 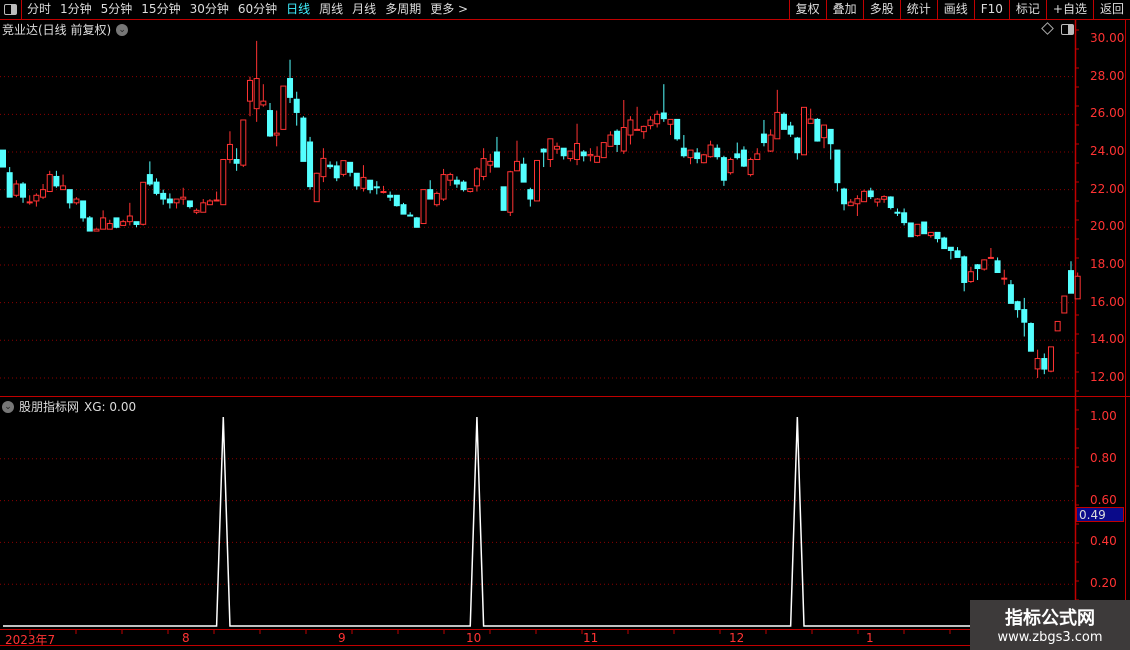 What do you see at coordinates (918, 9) in the screenshot?
I see `toolbar-button: 统计` at bounding box center [918, 9].